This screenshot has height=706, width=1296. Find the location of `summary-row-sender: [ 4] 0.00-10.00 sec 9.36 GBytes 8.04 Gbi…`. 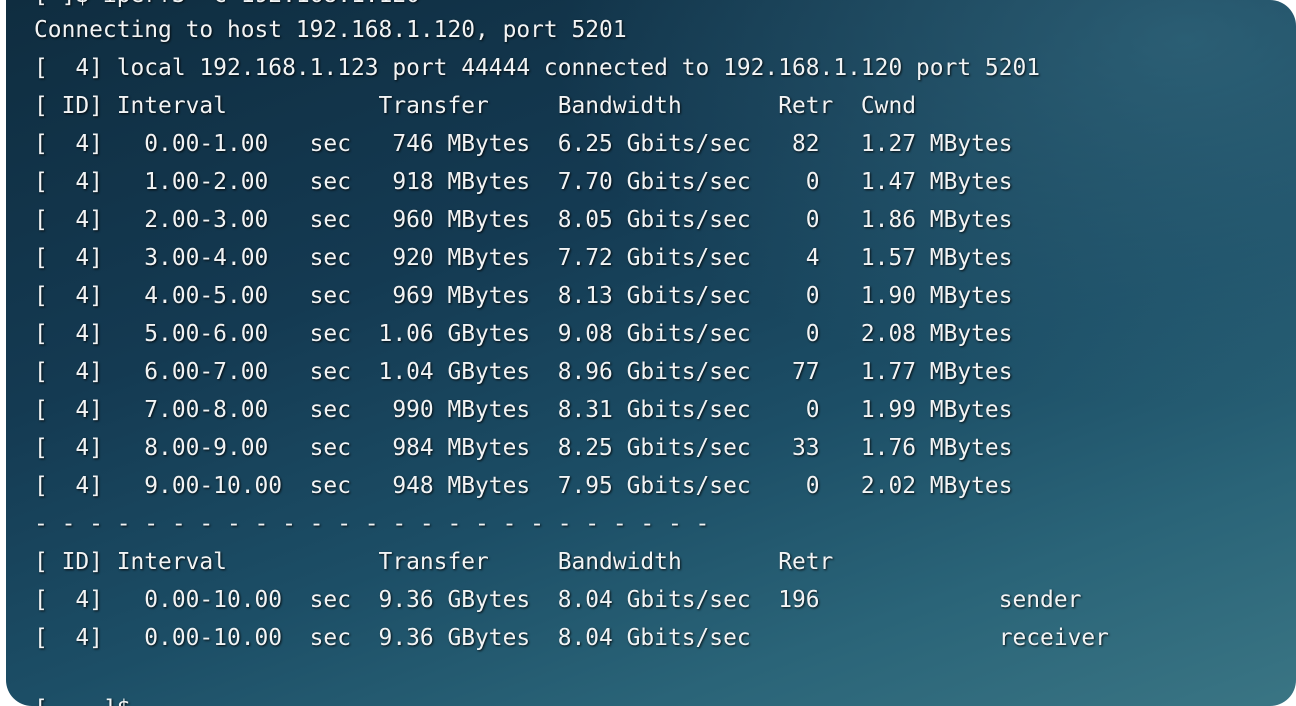

summary-row-sender: [ 4] 0.00-10.00 sec 9.36 GBytes 8.04 Gbi… is located at coordinates (558, 600).